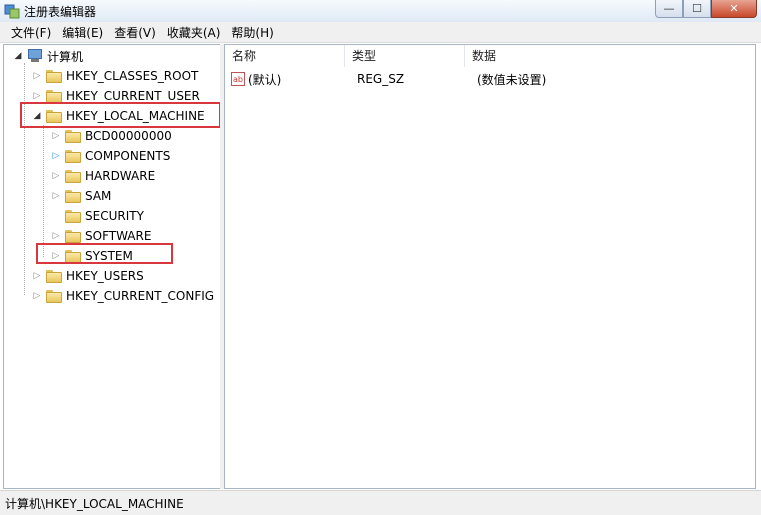  What do you see at coordinates (35, 56) in the screenshot?
I see `computer-icon` at bounding box center [35, 56].